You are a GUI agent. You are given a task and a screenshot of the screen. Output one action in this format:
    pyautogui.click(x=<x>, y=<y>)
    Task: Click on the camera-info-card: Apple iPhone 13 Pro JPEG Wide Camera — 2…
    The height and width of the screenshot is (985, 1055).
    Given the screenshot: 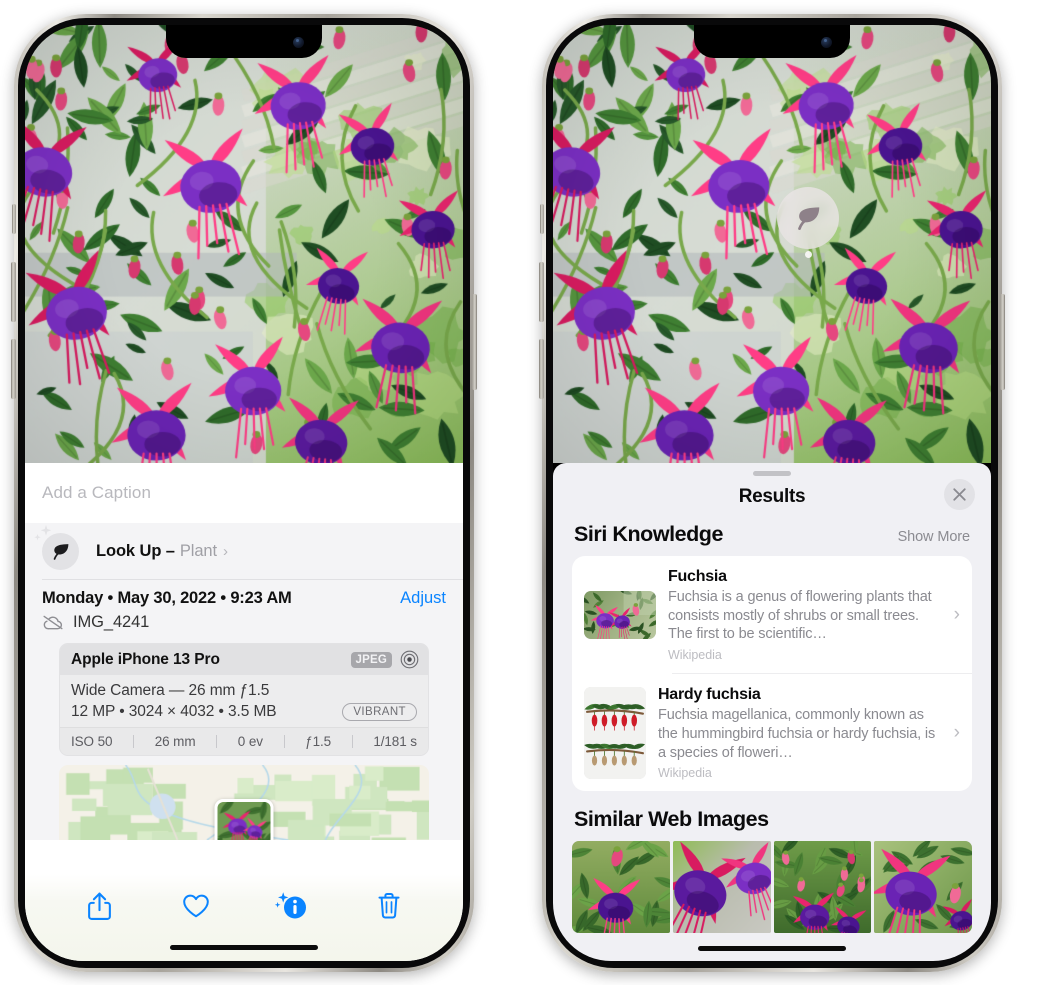 What is the action you would take?
    pyautogui.click(x=244, y=699)
    